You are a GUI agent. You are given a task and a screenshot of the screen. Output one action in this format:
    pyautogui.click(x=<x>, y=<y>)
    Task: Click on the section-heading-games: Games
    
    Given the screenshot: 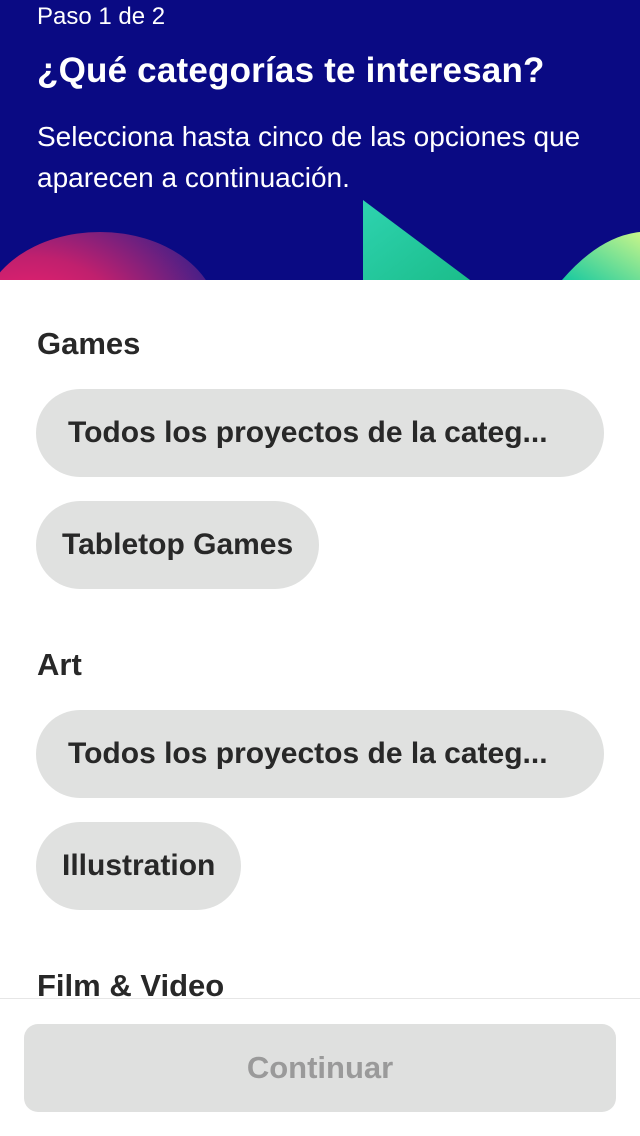 What is the action you would take?
    pyautogui.click(x=89, y=343)
    